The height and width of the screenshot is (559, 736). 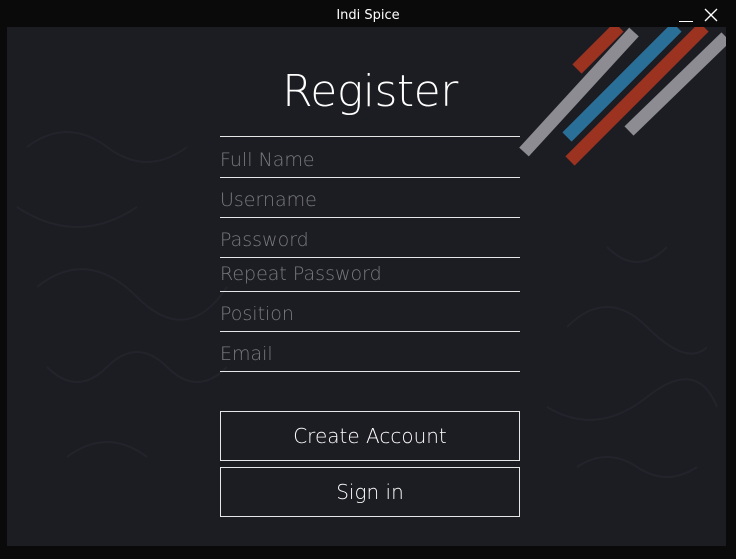 I want to click on username-field, so click(x=370, y=200).